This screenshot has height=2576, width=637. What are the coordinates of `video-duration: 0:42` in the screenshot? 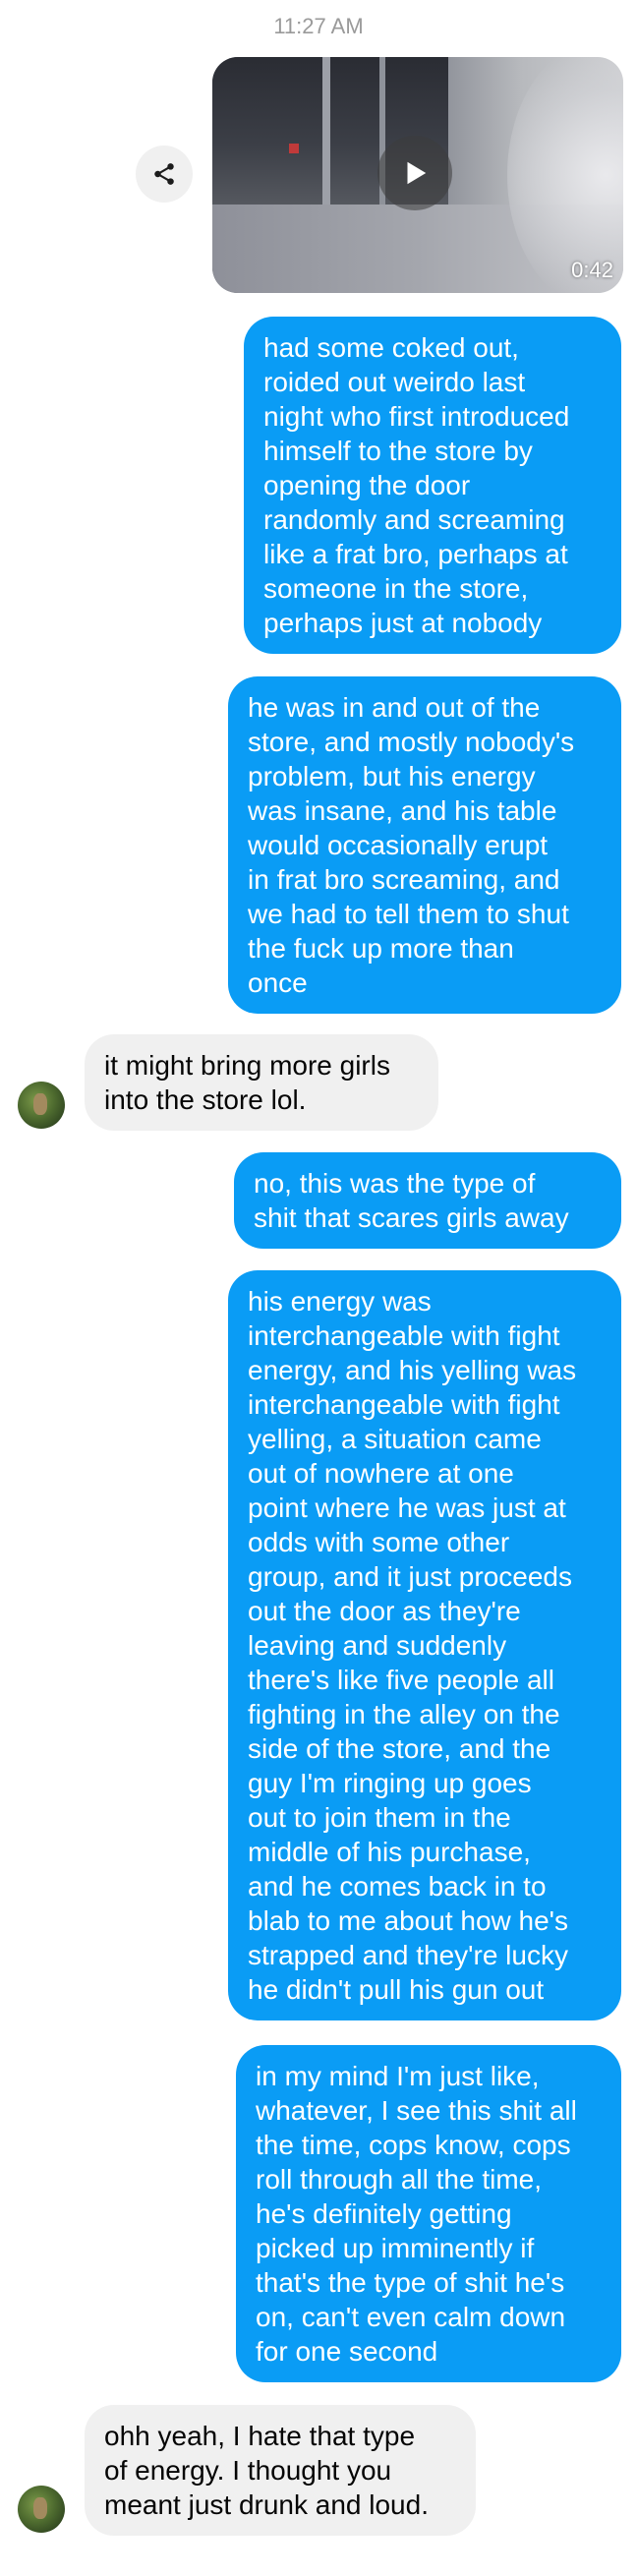 It's located at (592, 270).